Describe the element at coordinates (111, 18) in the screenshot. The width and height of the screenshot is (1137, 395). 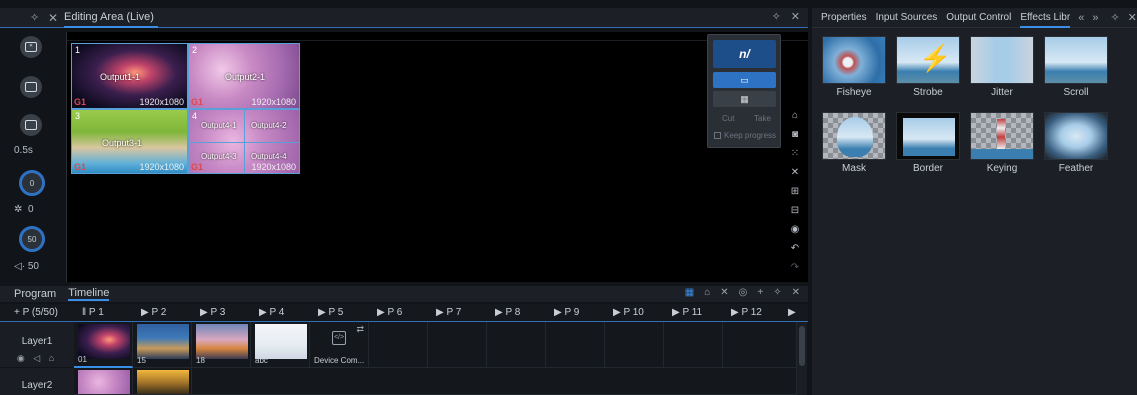
I see `editing-area-title: Editing Area (Live)` at that location.